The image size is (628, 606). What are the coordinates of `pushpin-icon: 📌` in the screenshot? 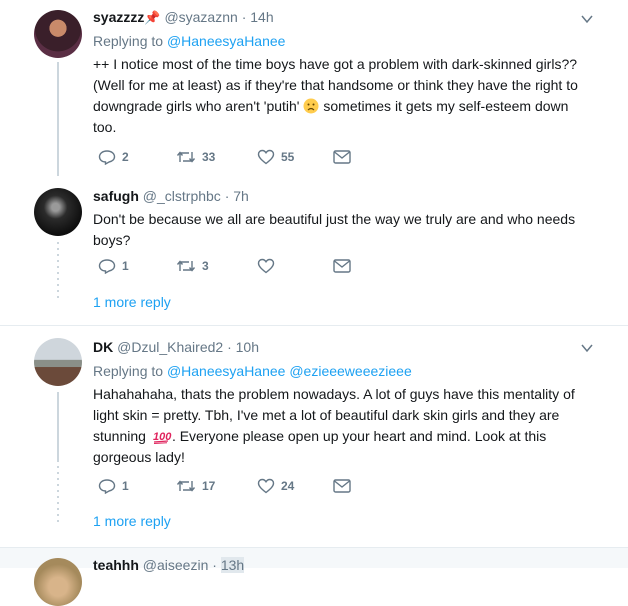 It's located at (152, 17).